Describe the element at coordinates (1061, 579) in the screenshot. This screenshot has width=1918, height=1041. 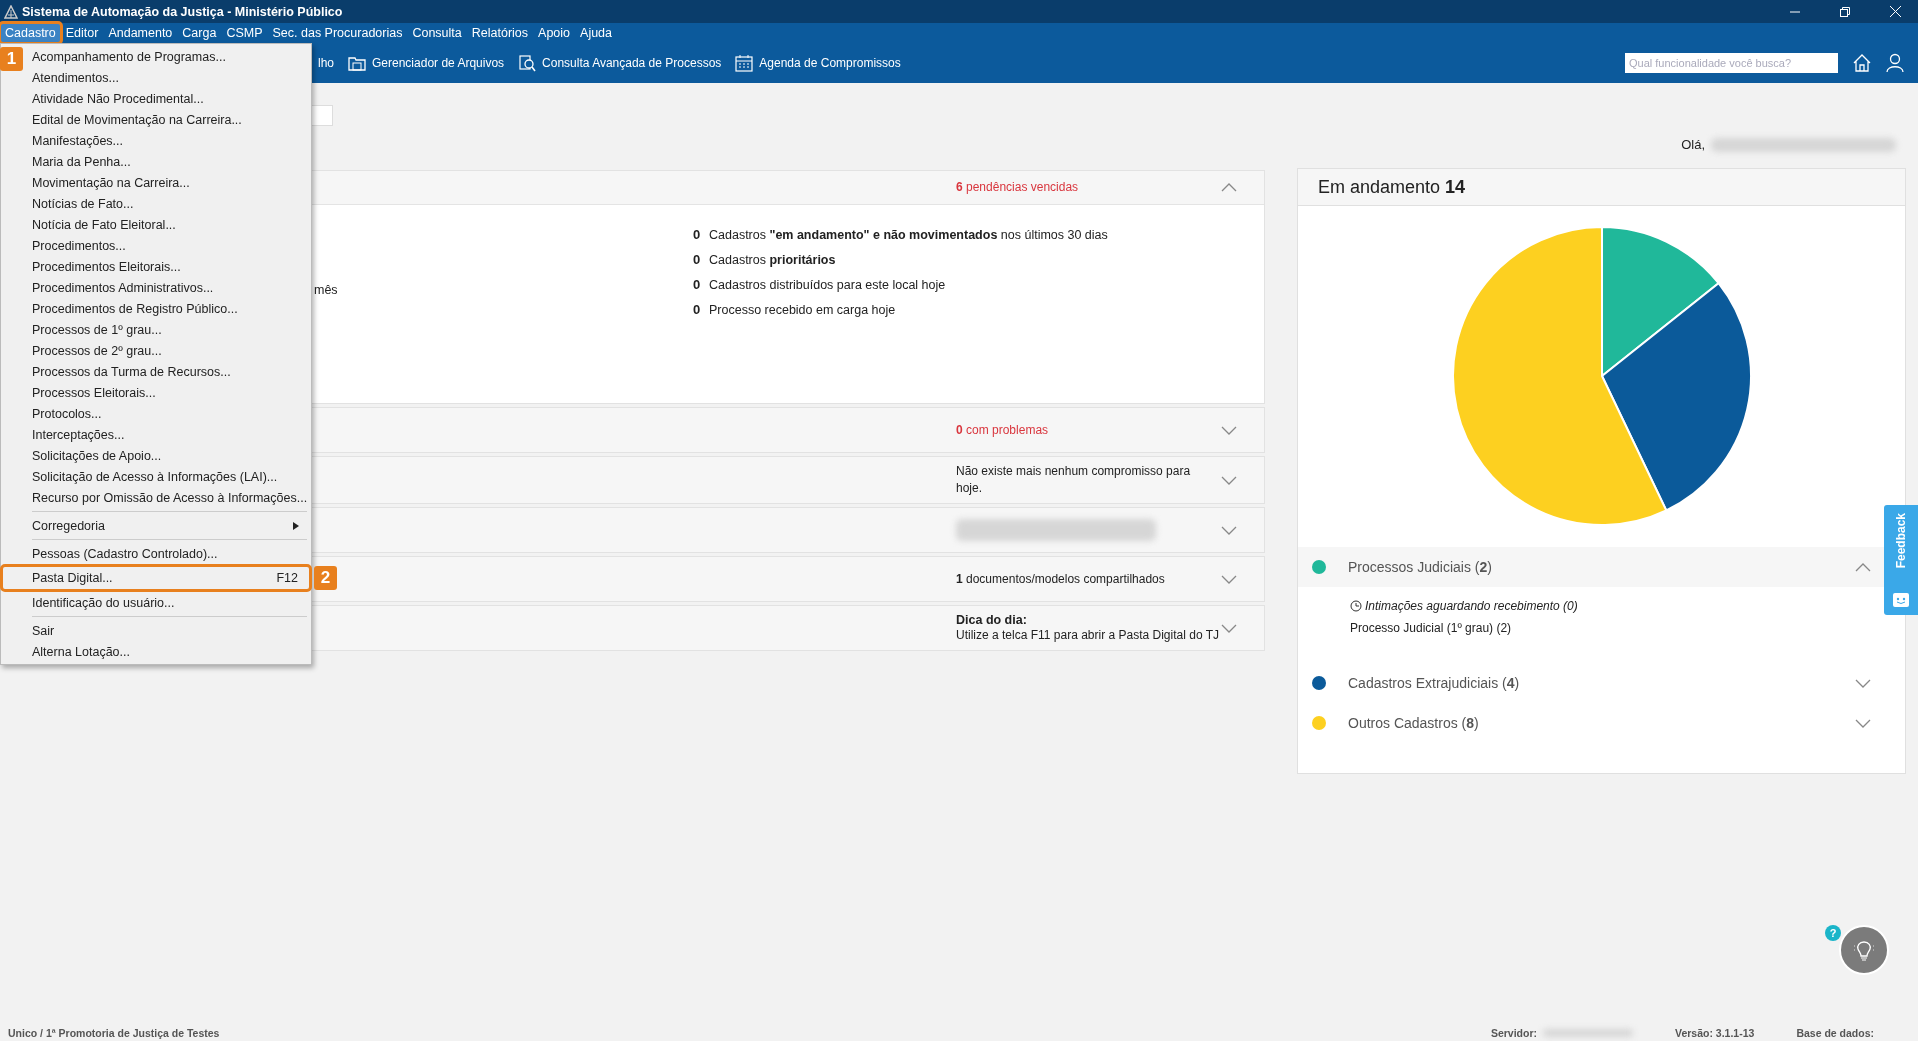
I see `summary-text: 1 documentos/modelos compartilhados` at that location.